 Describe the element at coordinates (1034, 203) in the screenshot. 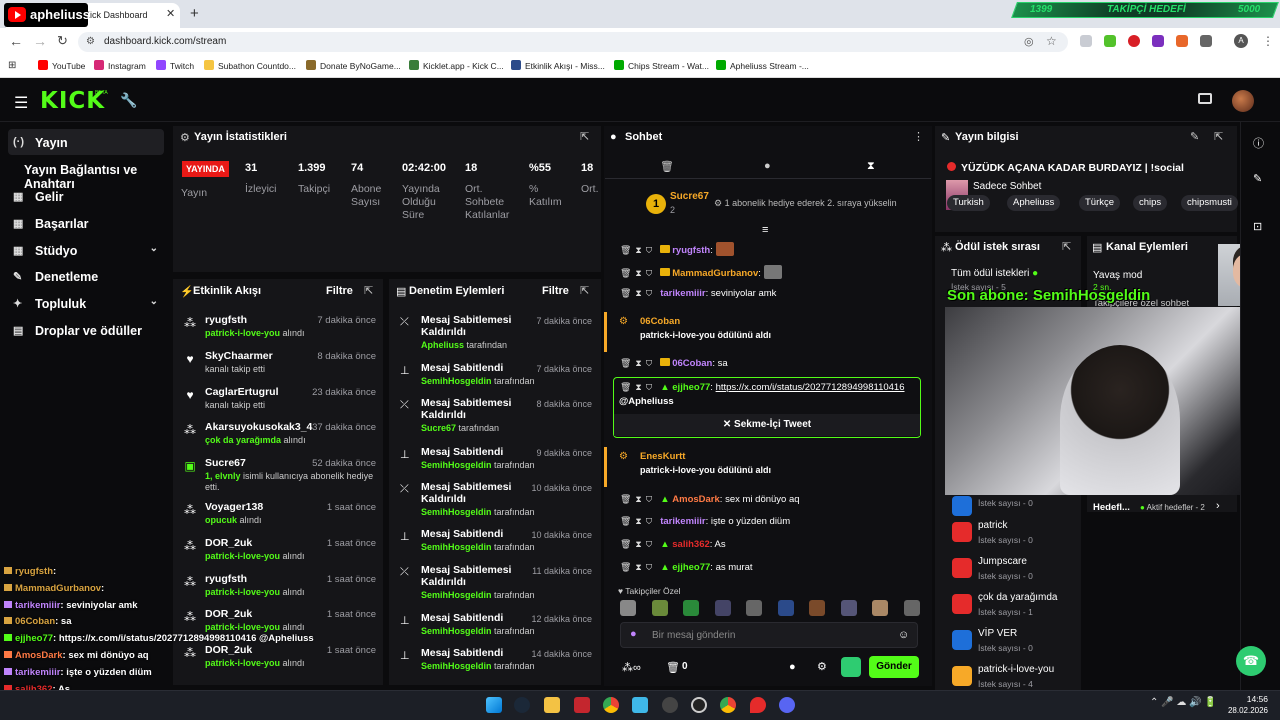

I see `stream-tag: Apheliuss` at that location.